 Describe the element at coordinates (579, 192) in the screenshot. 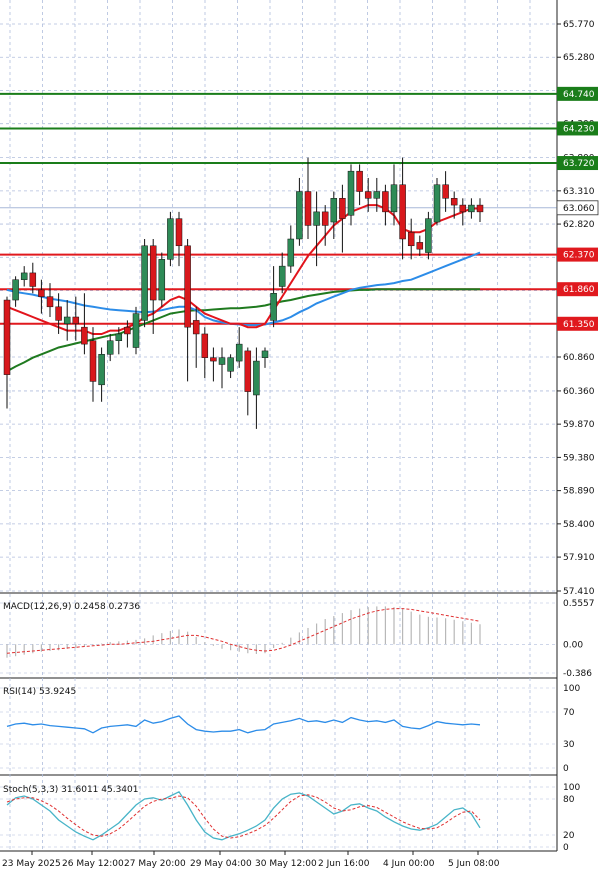

I see `price-tick-label: 63.310` at that location.